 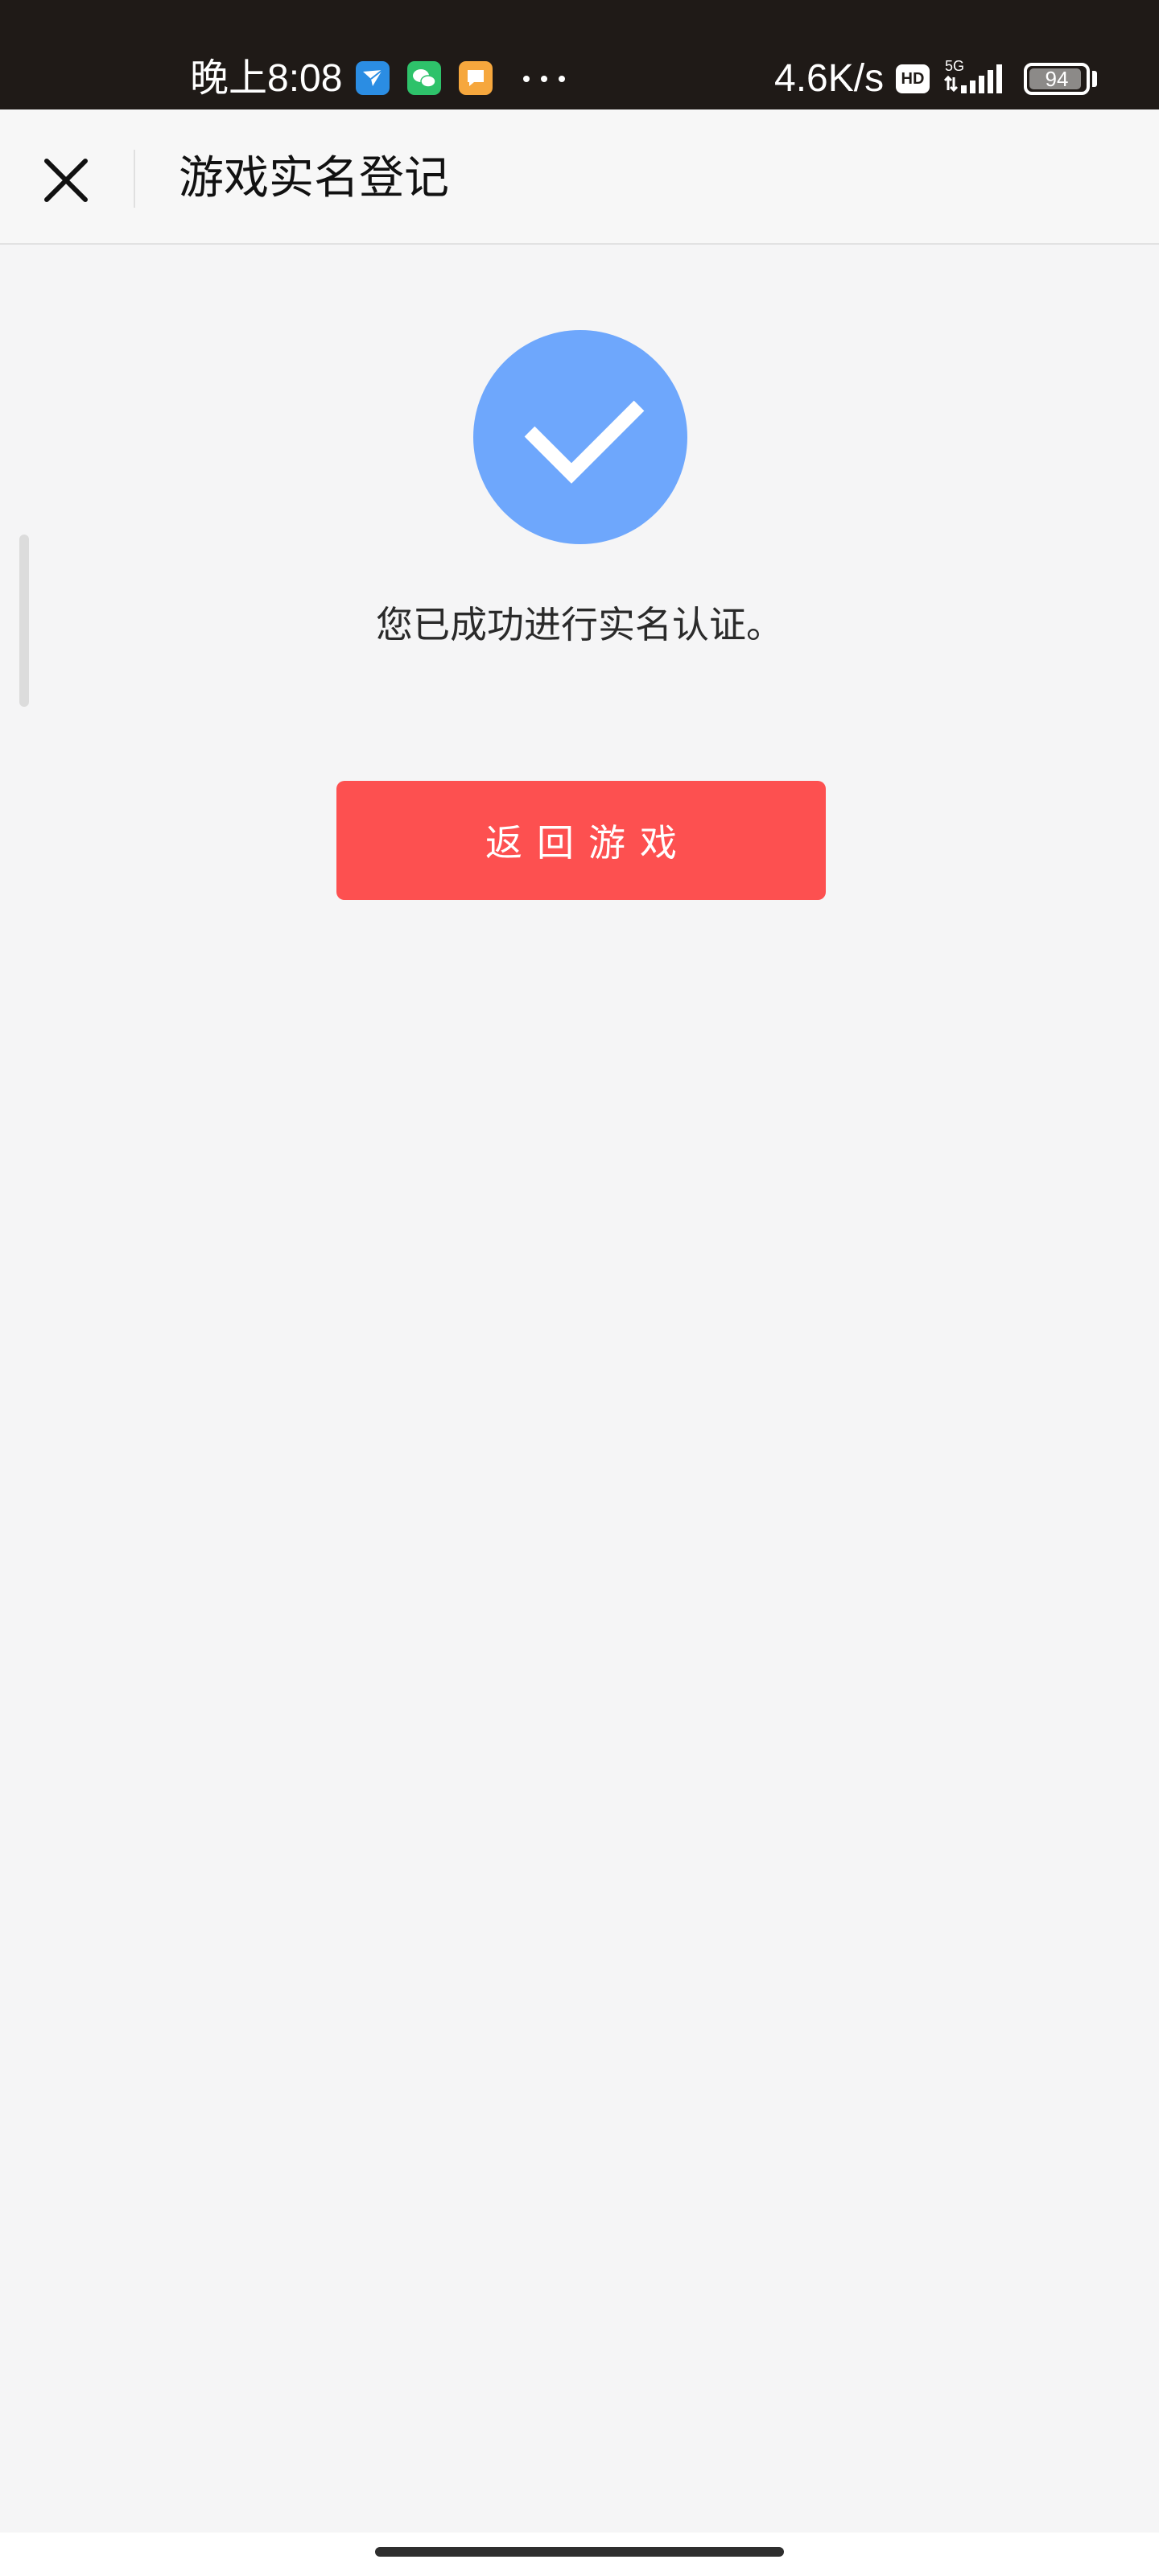 What do you see at coordinates (579, 624) in the screenshot?
I see `success-message: 您已成功进行实名认证。` at bounding box center [579, 624].